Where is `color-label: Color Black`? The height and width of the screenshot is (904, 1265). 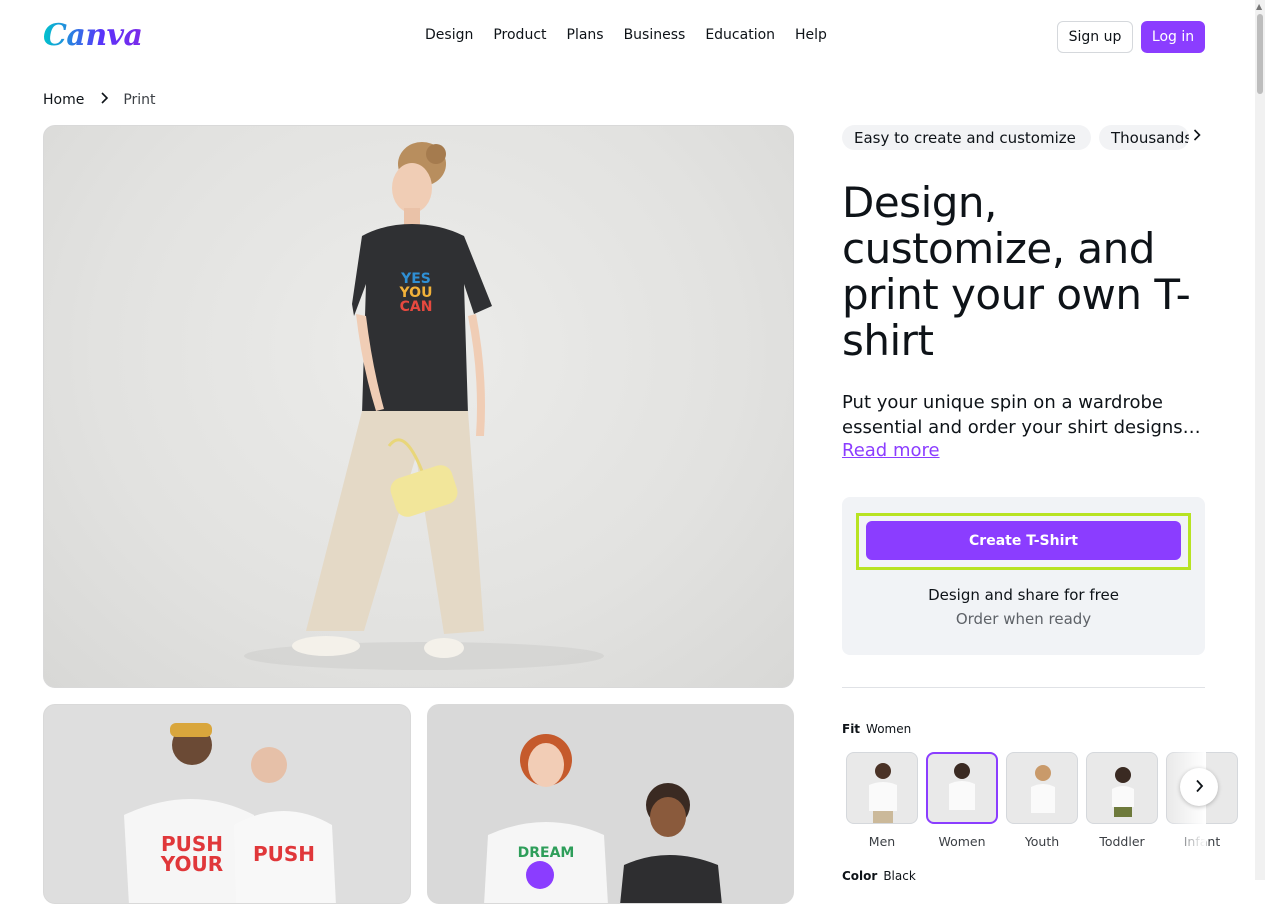
color-label: Color Black is located at coordinates (879, 876).